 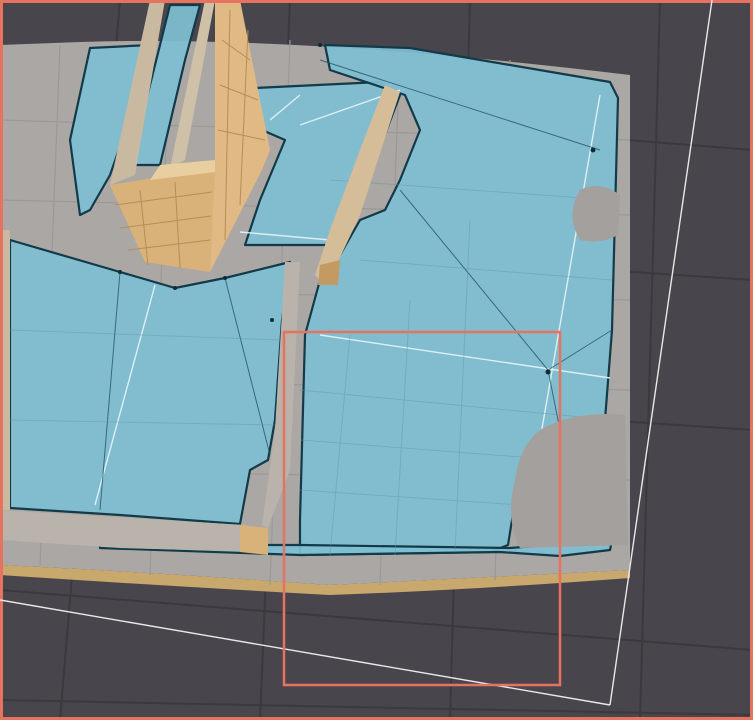 I want to click on ground-bump-right-top, so click(x=596, y=214).